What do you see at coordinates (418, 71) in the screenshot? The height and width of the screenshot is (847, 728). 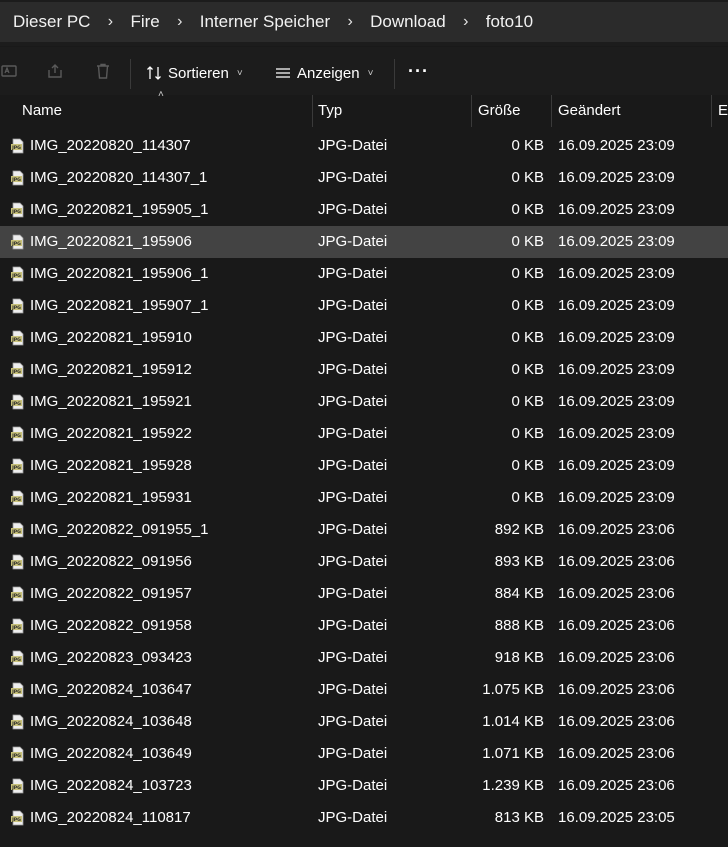 I see `more-options-button: ···` at bounding box center [418, 71].